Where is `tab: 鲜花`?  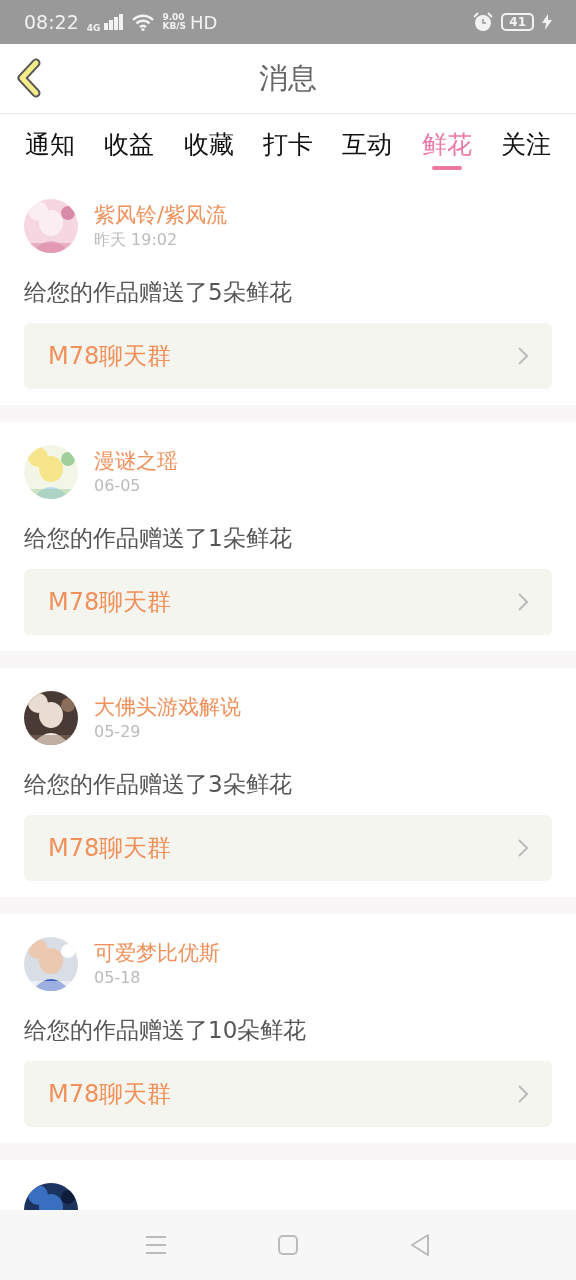
tab: 鲜花 is located at coordinates (447, 145).